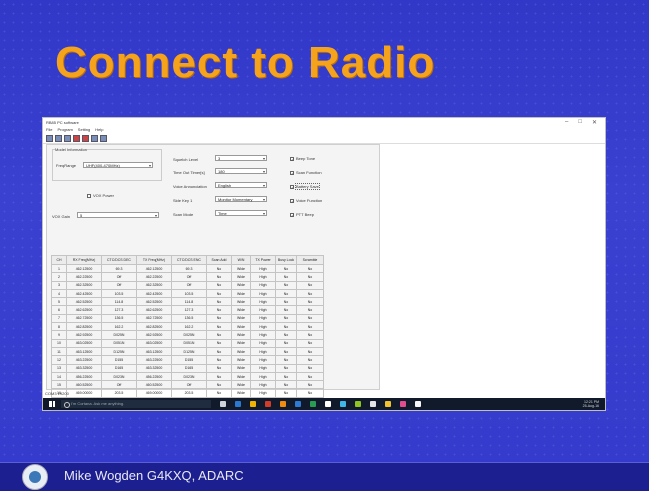  What do you see at coordinates (100, 195) in the screenshot?
I see `vox-power-checkbox: VOX Power` at bounding box center [100, 195].